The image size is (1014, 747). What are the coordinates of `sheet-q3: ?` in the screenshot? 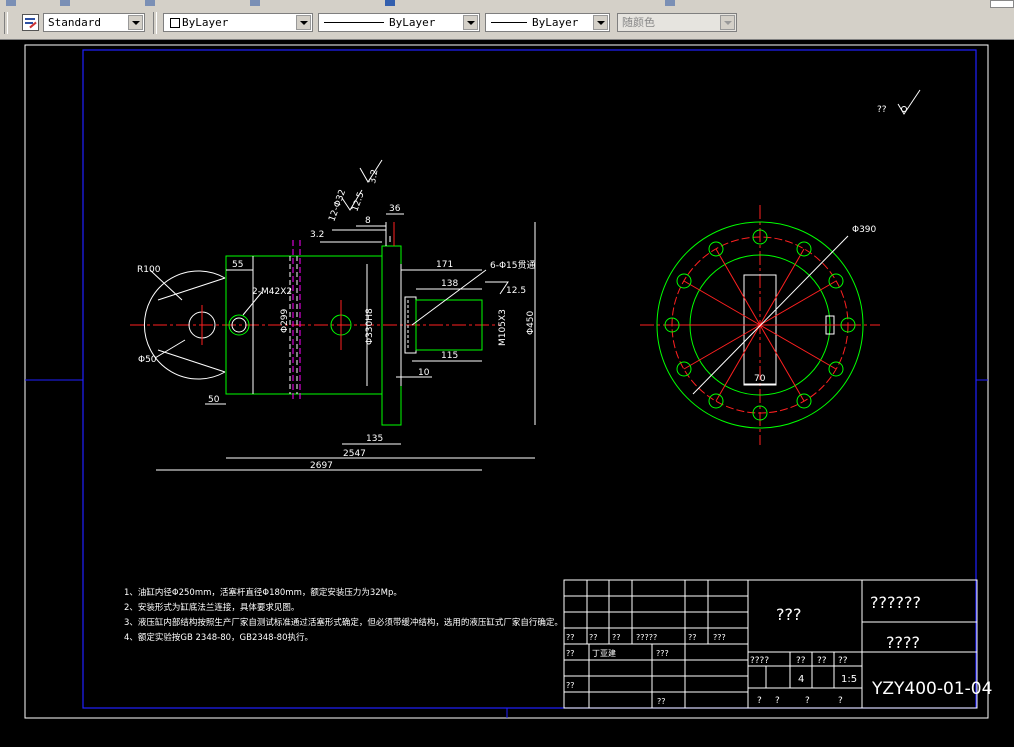 It's located at (807, 701).